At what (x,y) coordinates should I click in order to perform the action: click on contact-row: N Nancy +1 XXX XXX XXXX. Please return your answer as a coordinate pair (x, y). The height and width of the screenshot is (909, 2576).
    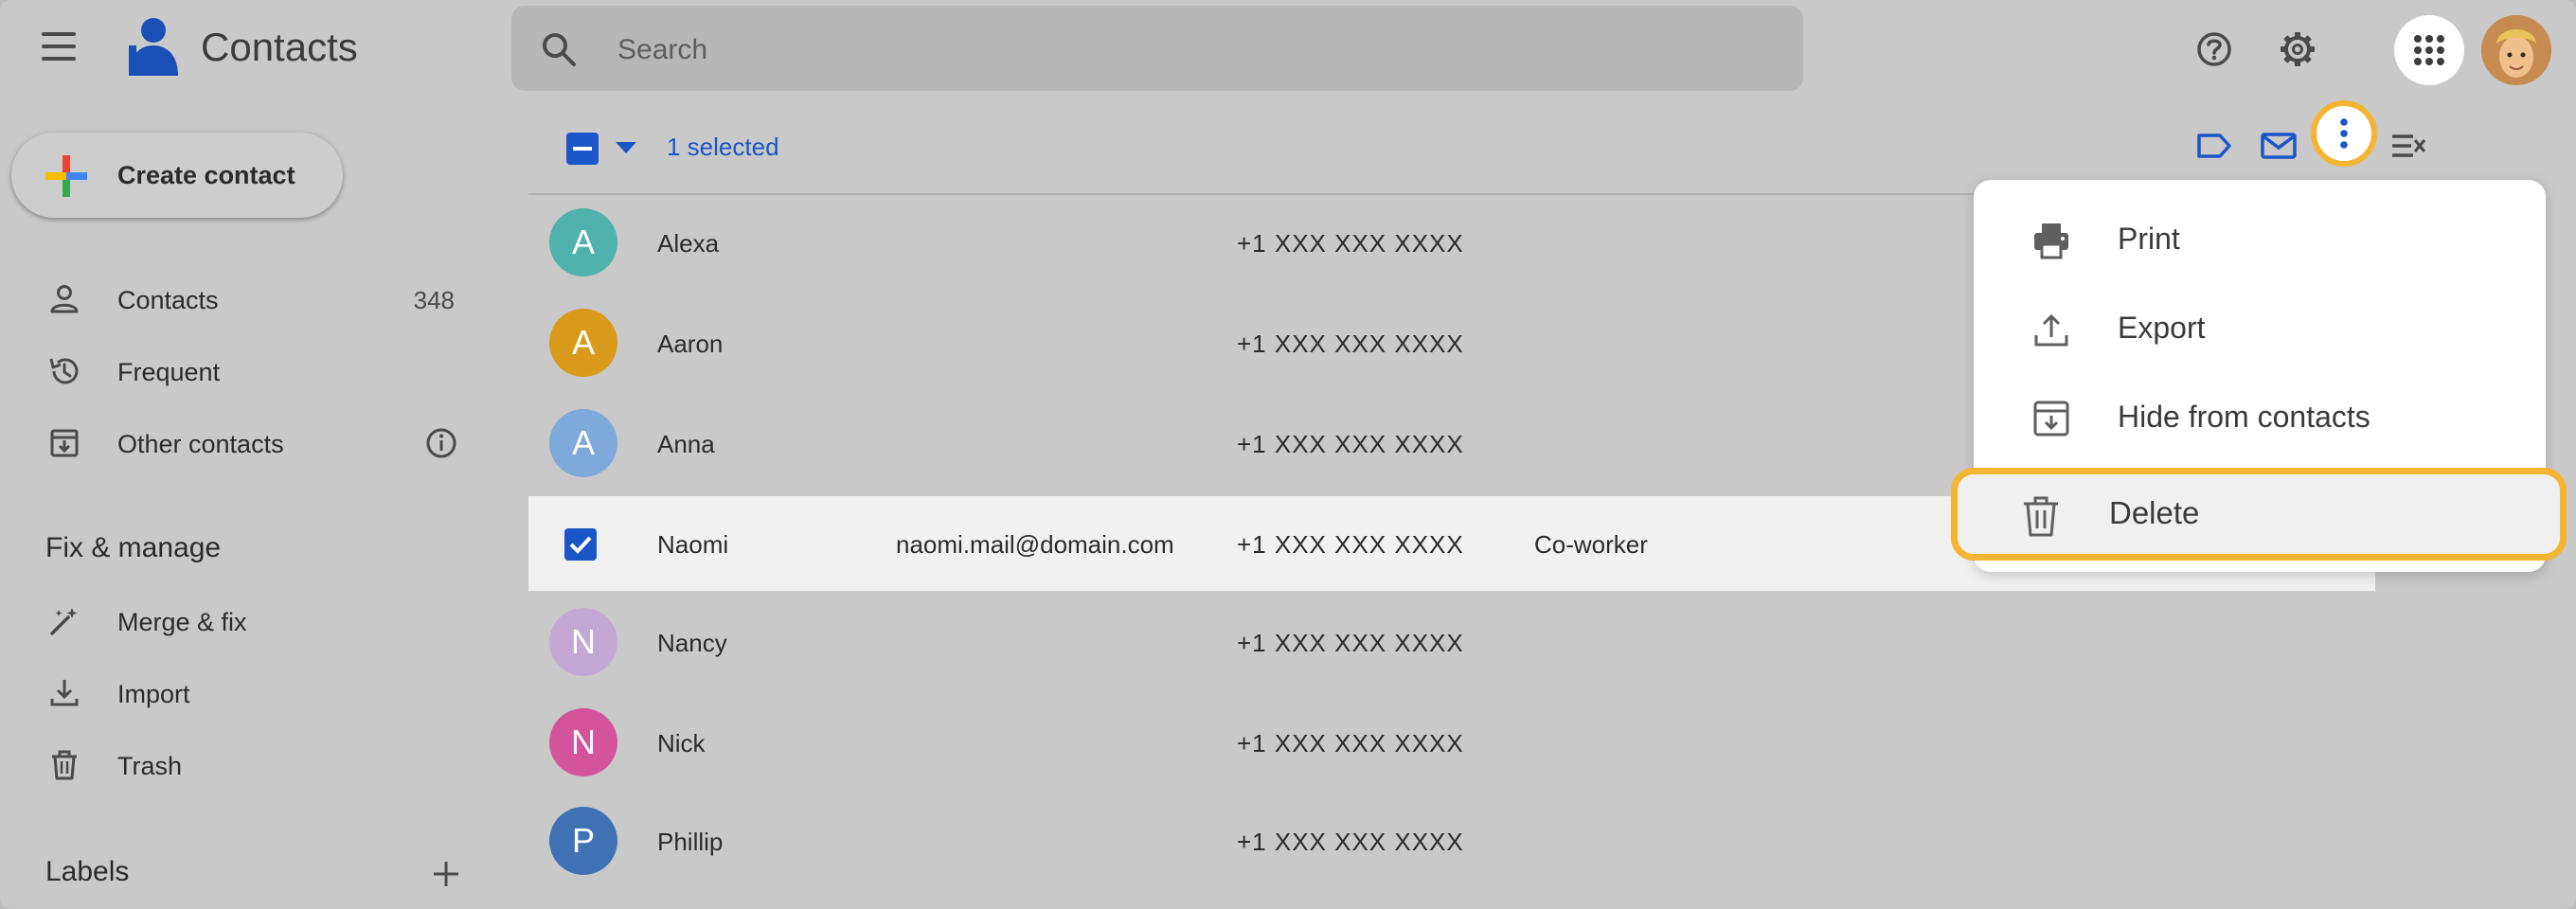
    Looking at the image, I should click on (1451, 642).